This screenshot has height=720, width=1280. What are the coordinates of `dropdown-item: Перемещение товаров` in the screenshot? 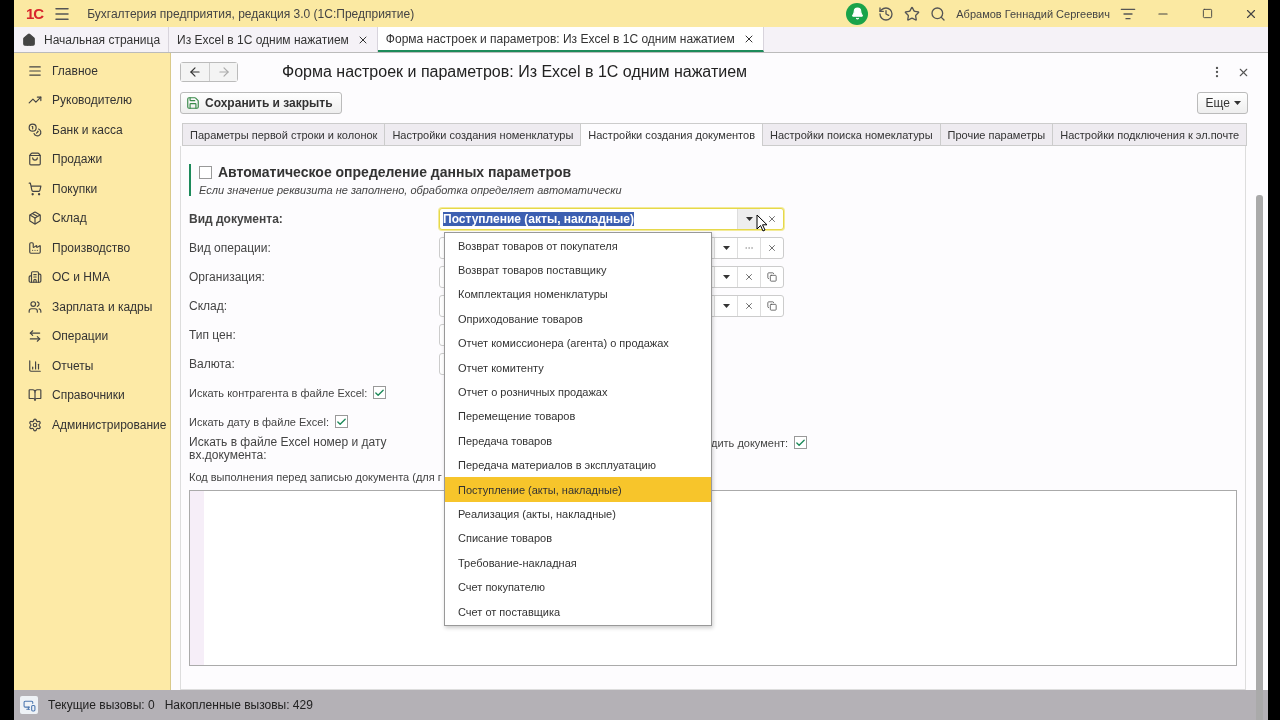 It's located at (578, 416).